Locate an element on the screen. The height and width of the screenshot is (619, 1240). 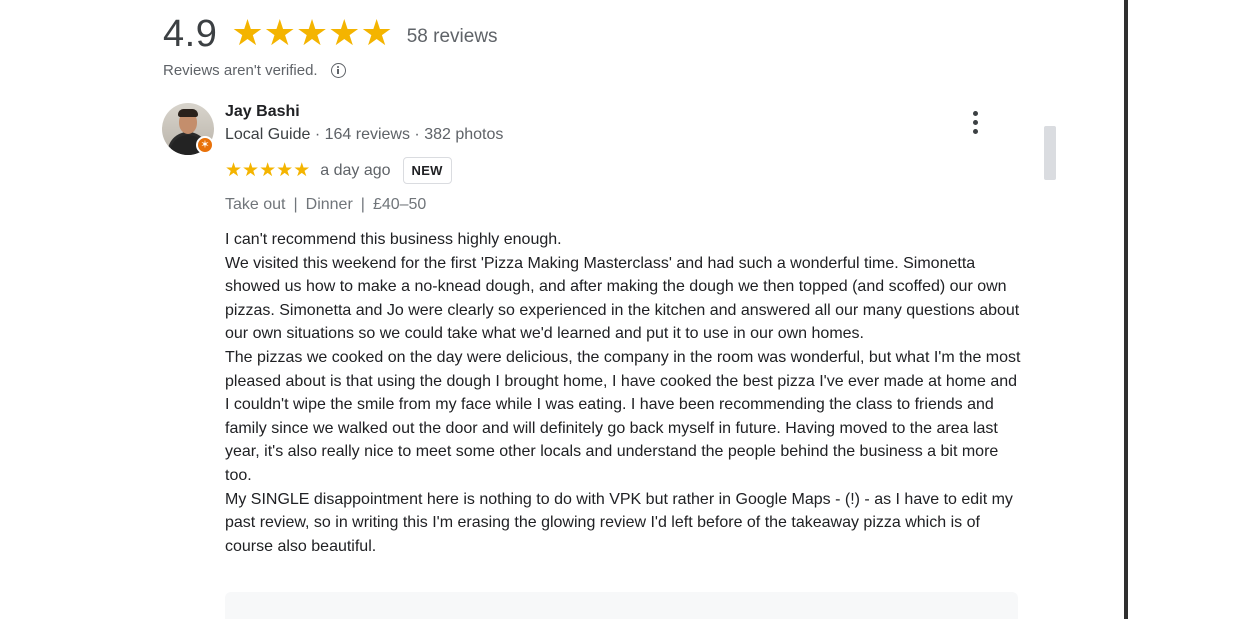
more-vert-icon is located at coordinates (976, 123).